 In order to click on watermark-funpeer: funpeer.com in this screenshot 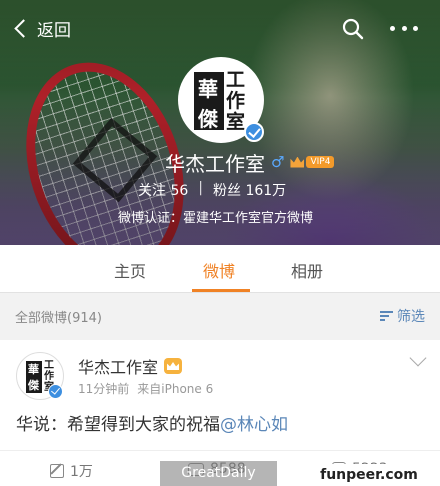, I will do `click(369, 475)`.